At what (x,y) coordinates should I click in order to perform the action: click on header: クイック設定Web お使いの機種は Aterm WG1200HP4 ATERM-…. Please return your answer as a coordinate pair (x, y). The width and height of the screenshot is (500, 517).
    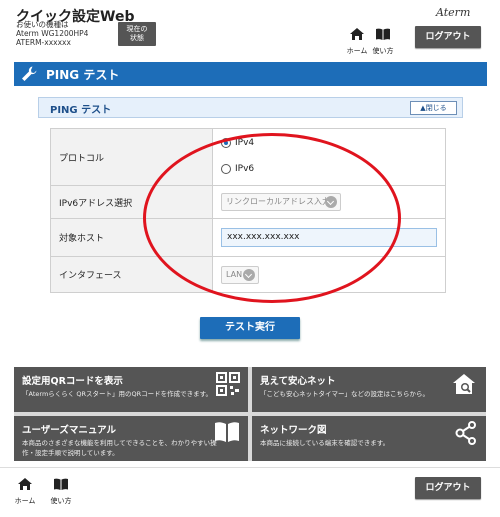
    Looking at the image, I should click on (250, 28).